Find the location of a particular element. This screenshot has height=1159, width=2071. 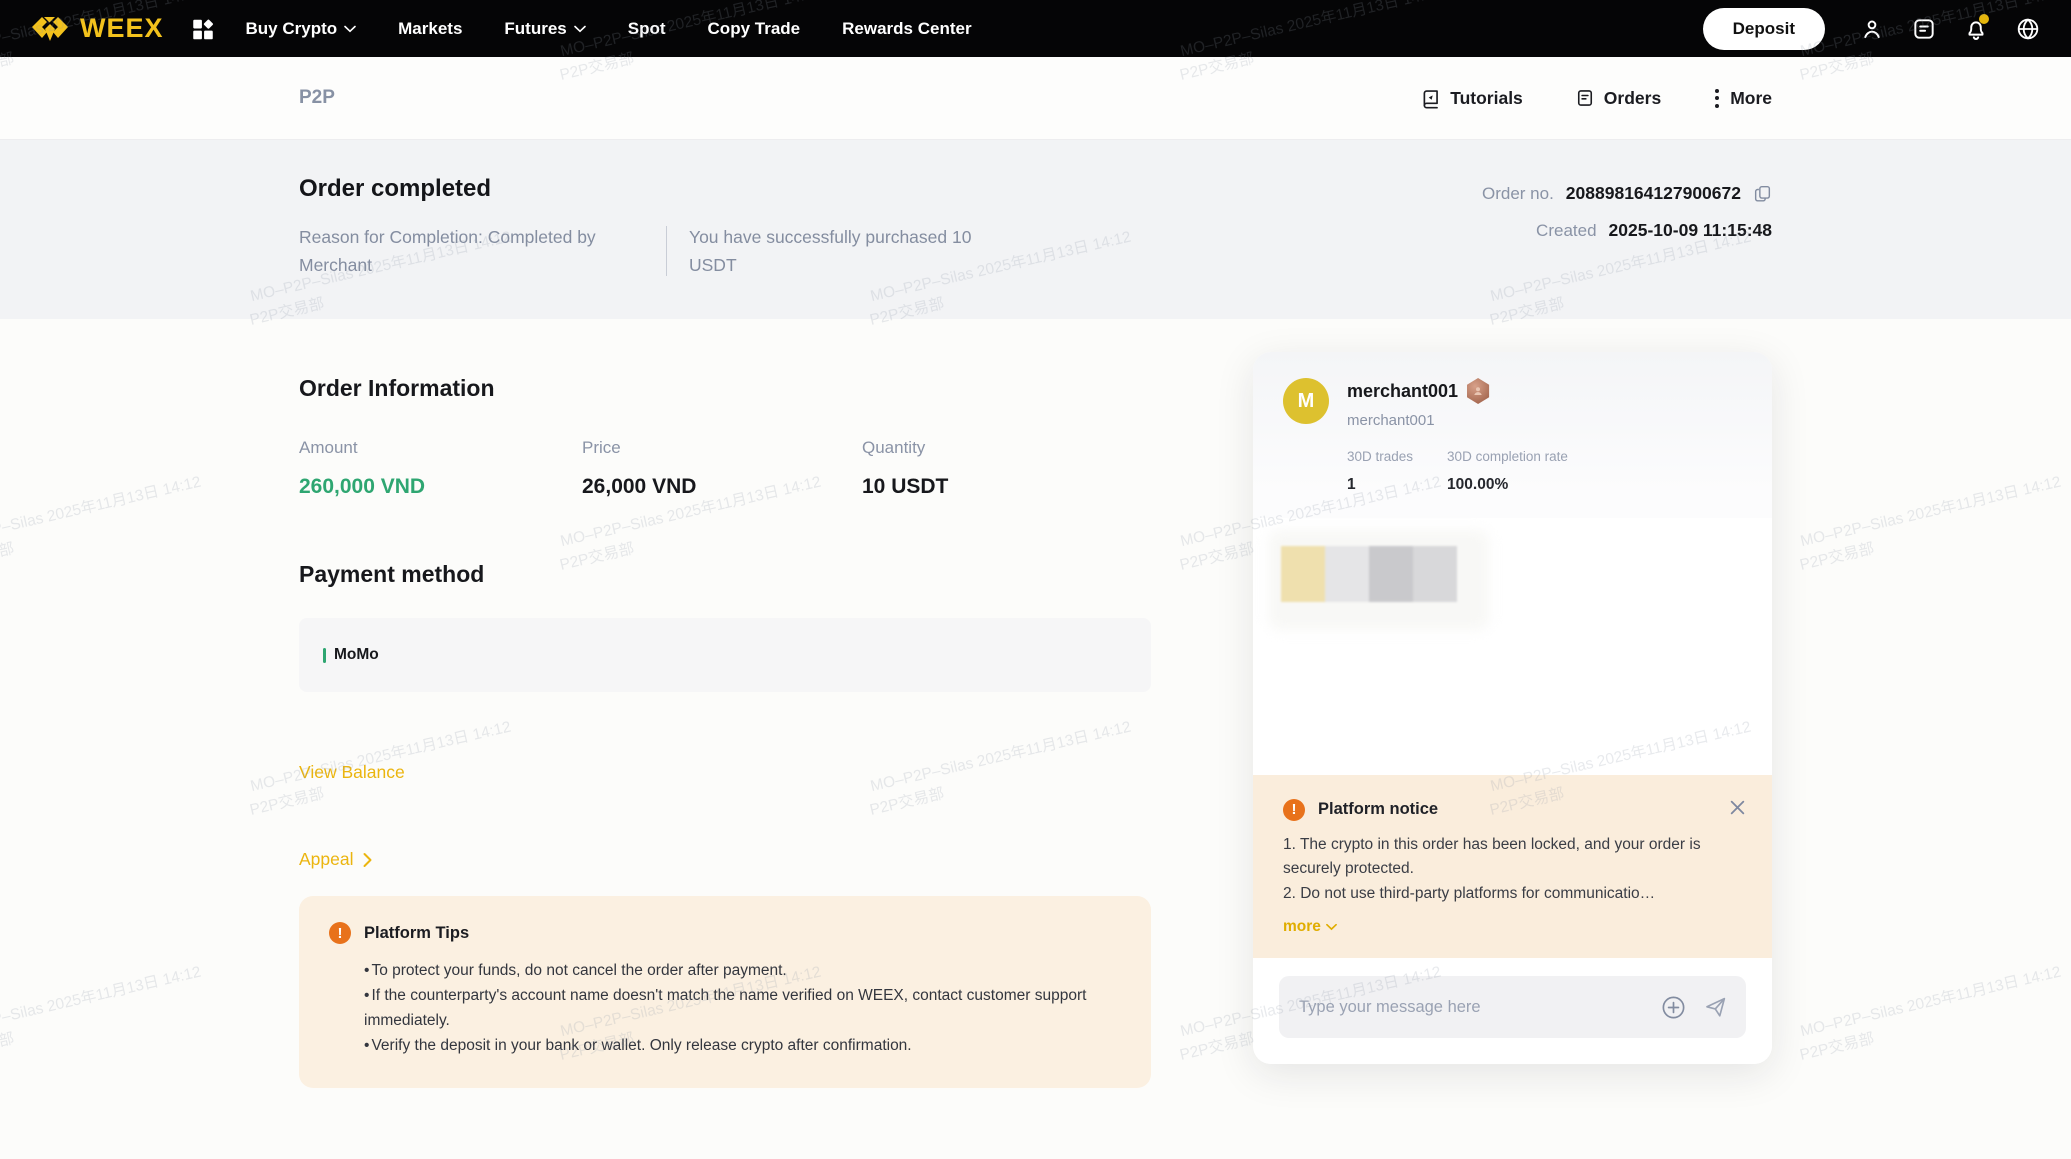

quantity-label: Quantity is located at coordinates (894, 447).